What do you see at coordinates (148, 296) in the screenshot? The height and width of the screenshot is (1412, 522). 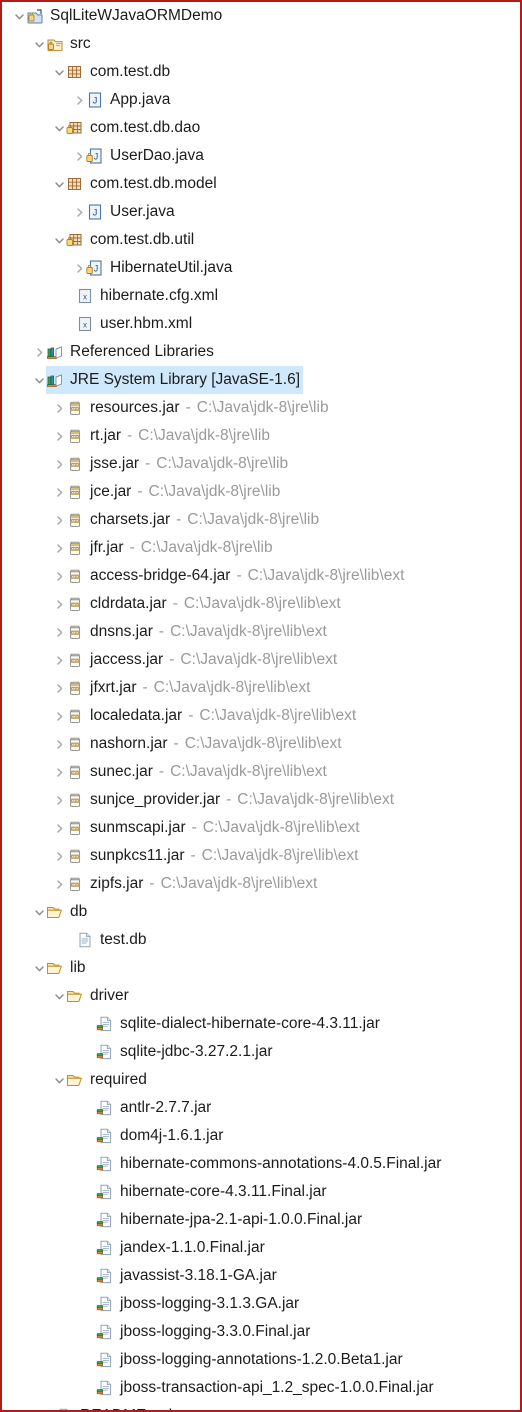 I see `tree-row-content: x hibernate.cfg.xml` at bounding box center [148, 296].